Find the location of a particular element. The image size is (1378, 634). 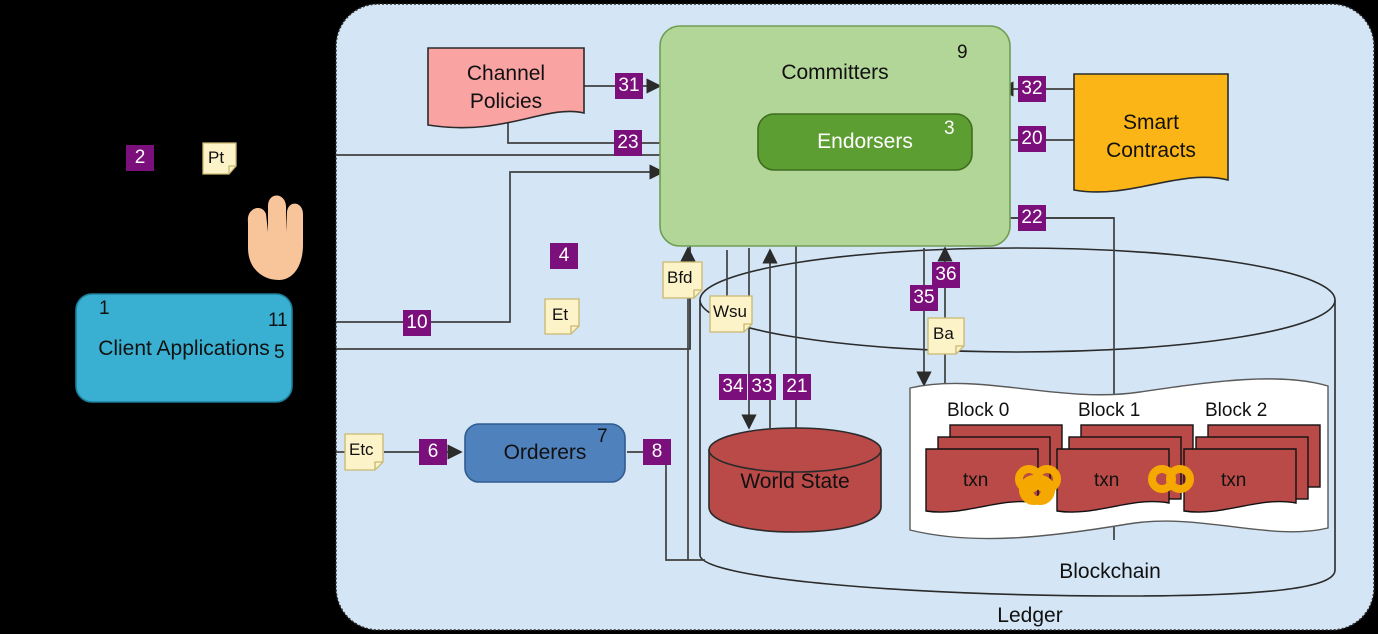

committers-label: Committers is located at coordinates (835, 72).